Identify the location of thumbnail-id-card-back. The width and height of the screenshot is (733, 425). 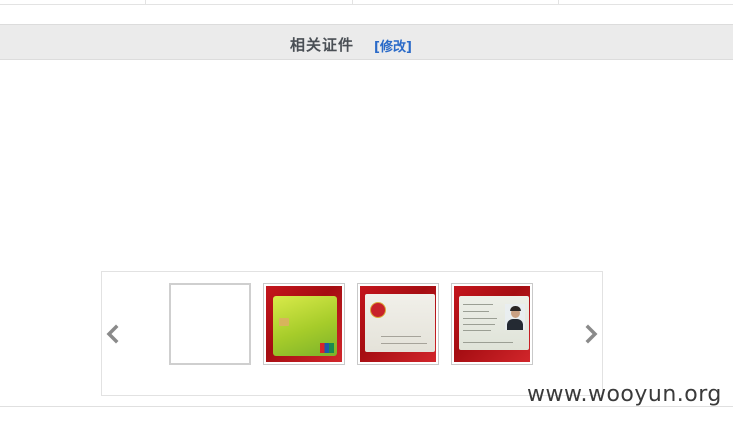
(398, 324).